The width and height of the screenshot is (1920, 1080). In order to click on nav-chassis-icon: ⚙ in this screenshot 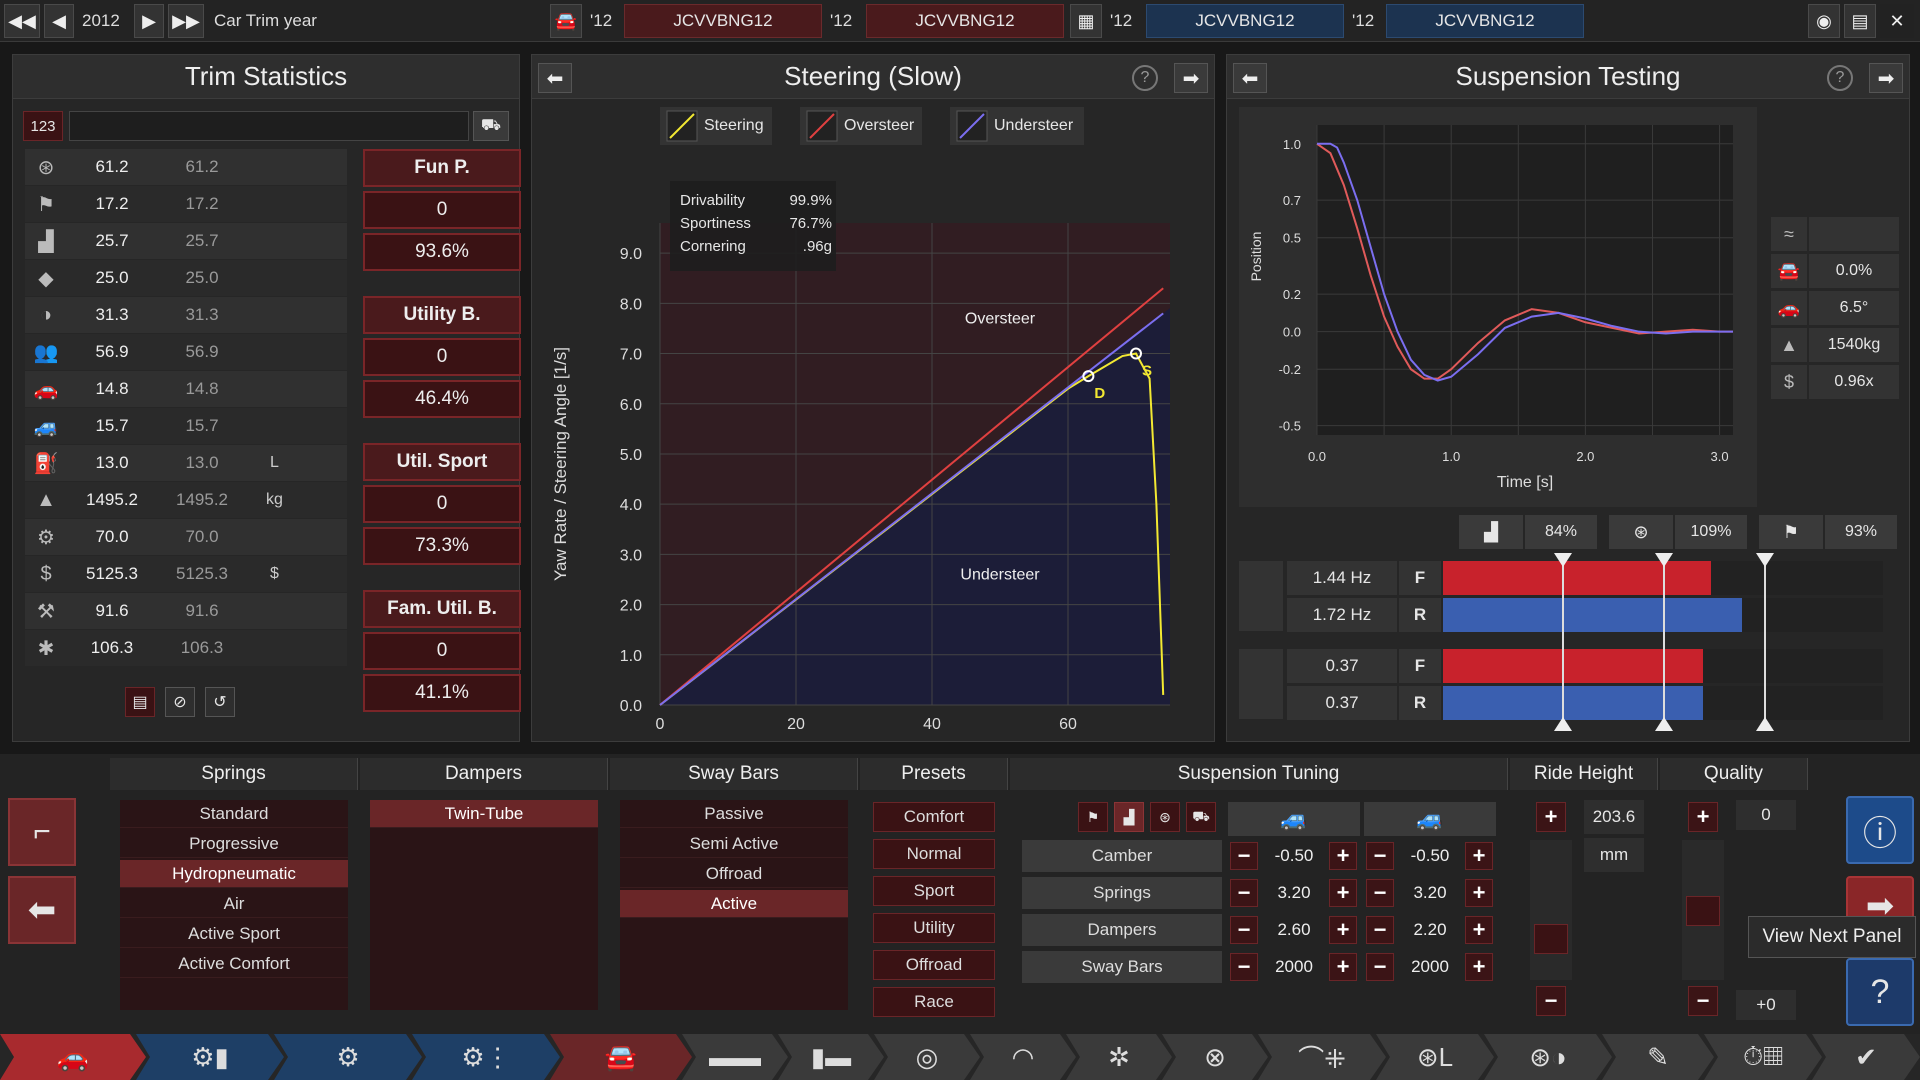, I will do `click(348, 1057)`.